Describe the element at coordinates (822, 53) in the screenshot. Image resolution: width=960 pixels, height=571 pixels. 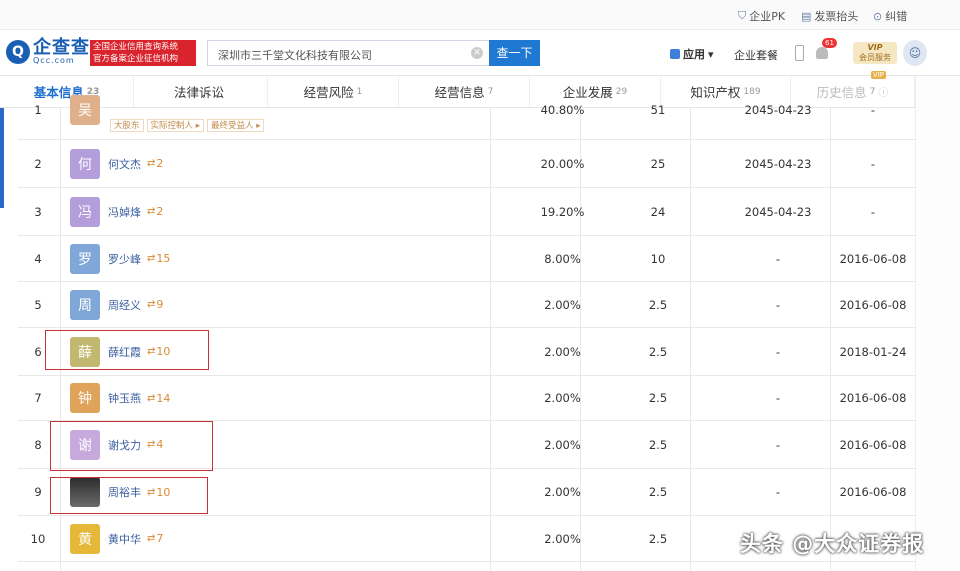
I see `bell-icon` at that location.